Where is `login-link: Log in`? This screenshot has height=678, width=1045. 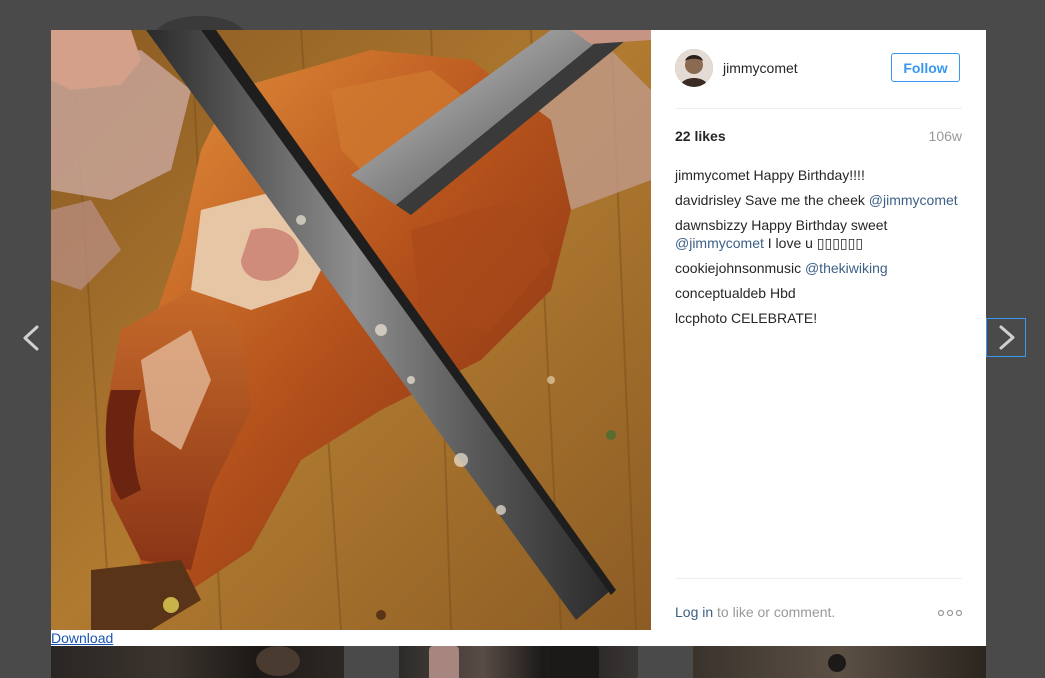
login-link: Log in is located at coordinates (694, 612).